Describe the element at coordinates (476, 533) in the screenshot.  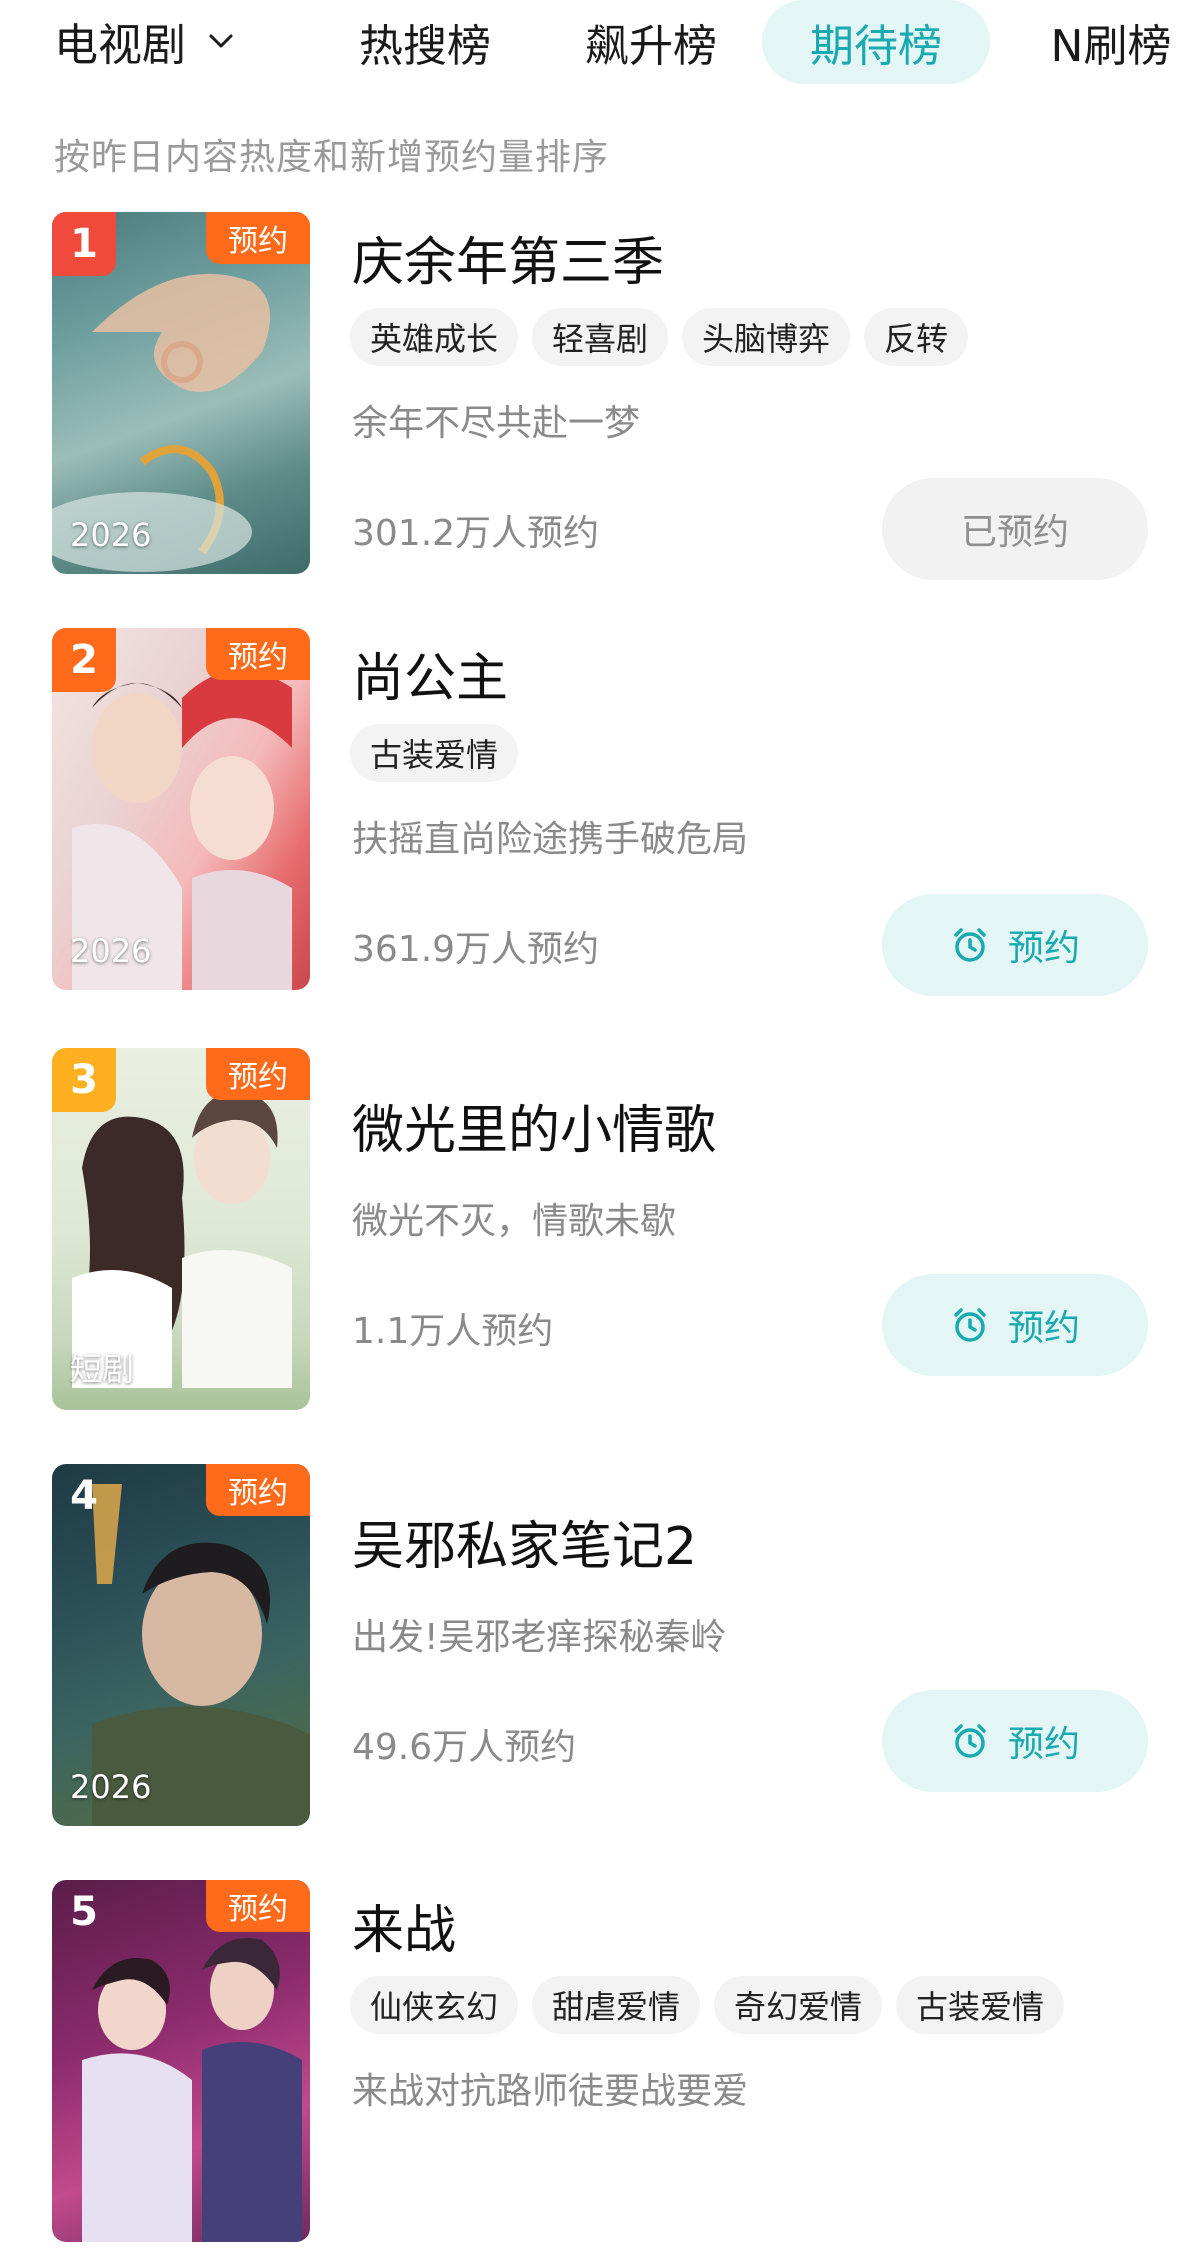
I see `reservation-count: 301.2万人预约` at that location.